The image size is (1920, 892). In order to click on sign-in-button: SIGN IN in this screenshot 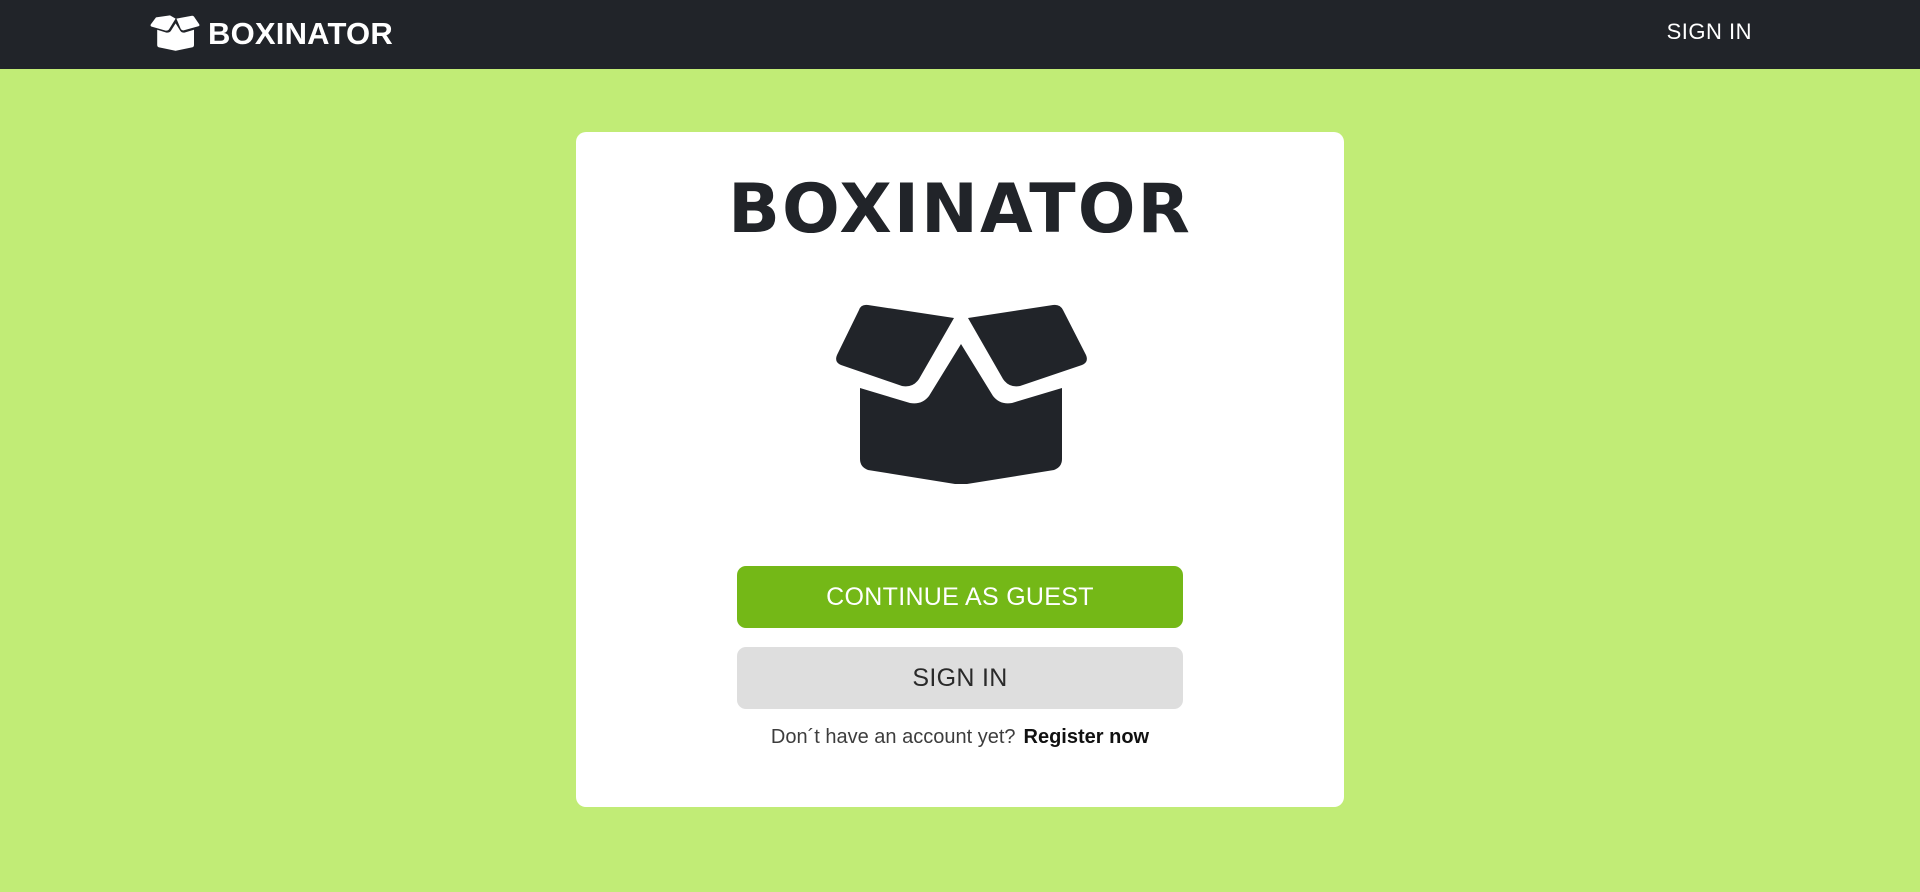, I will do `click(960, 678)`.